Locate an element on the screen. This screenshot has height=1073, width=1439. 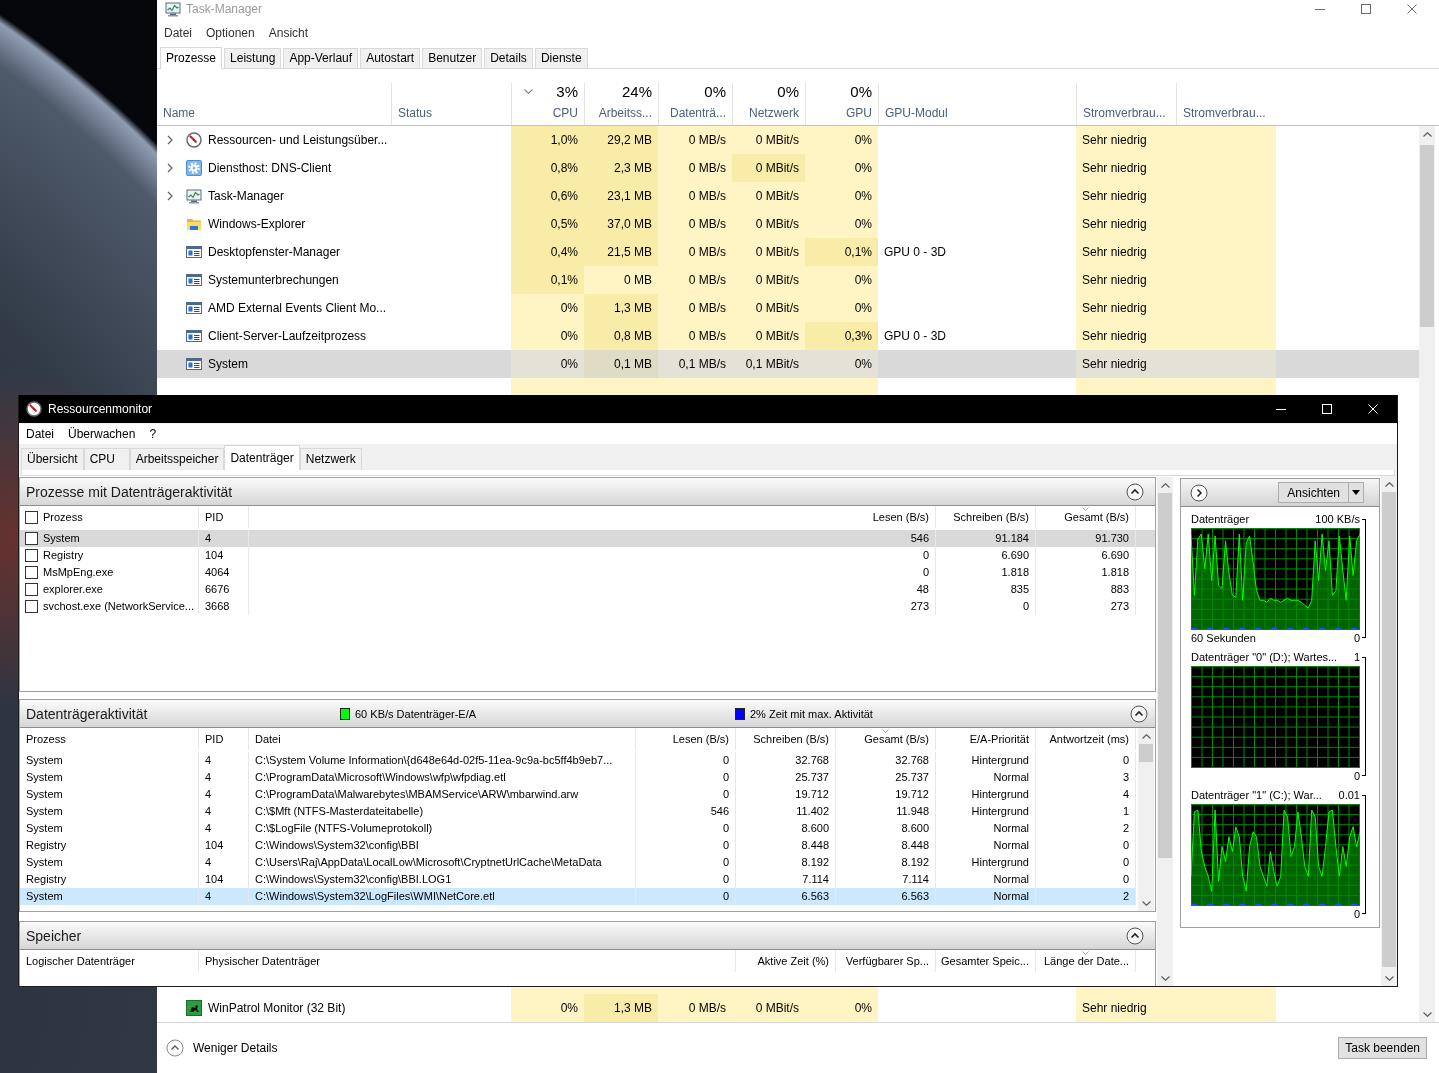
table-cell: 1,0% is located at coordinates (547, 140).